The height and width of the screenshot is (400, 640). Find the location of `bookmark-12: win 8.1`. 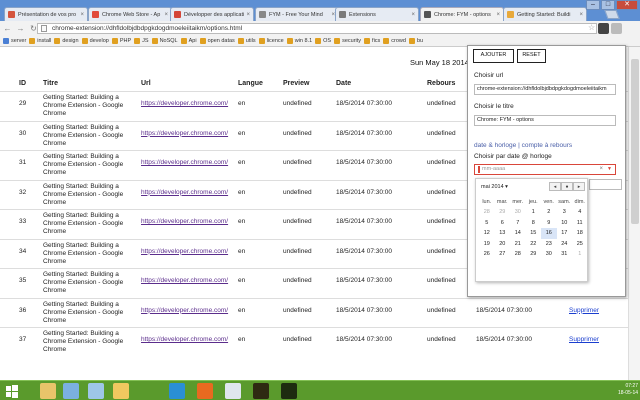

bookmark-12: win 8.1 is located at coordinates (299, 41).